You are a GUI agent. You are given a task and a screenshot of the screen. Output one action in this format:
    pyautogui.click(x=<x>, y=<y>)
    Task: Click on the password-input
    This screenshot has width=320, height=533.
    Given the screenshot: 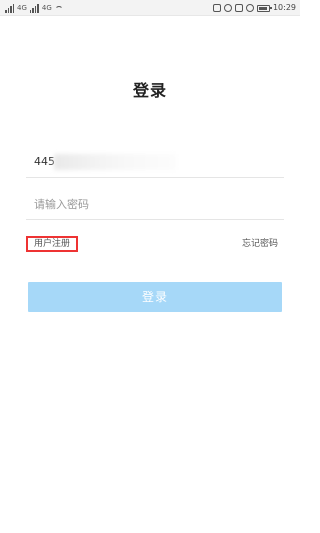 What is the action you would take?
    pyautogui.click(x=154, y=204)
    